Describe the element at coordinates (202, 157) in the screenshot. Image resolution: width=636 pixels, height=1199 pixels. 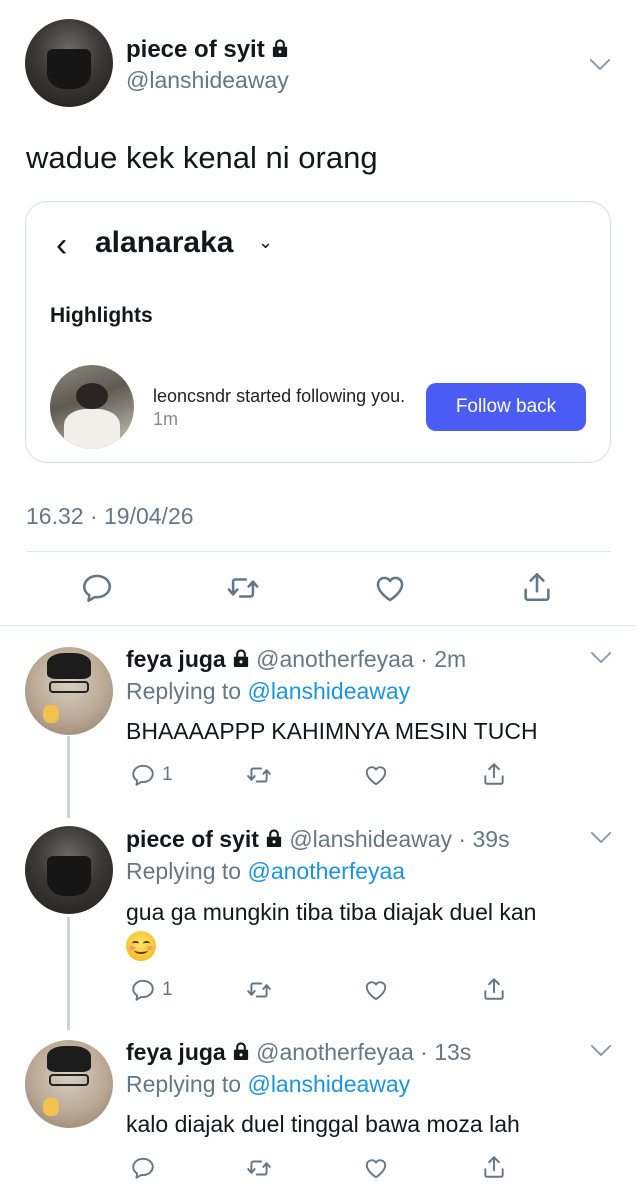
I see `main-tweet-text: wadue kek kenal ni orang` at that location.